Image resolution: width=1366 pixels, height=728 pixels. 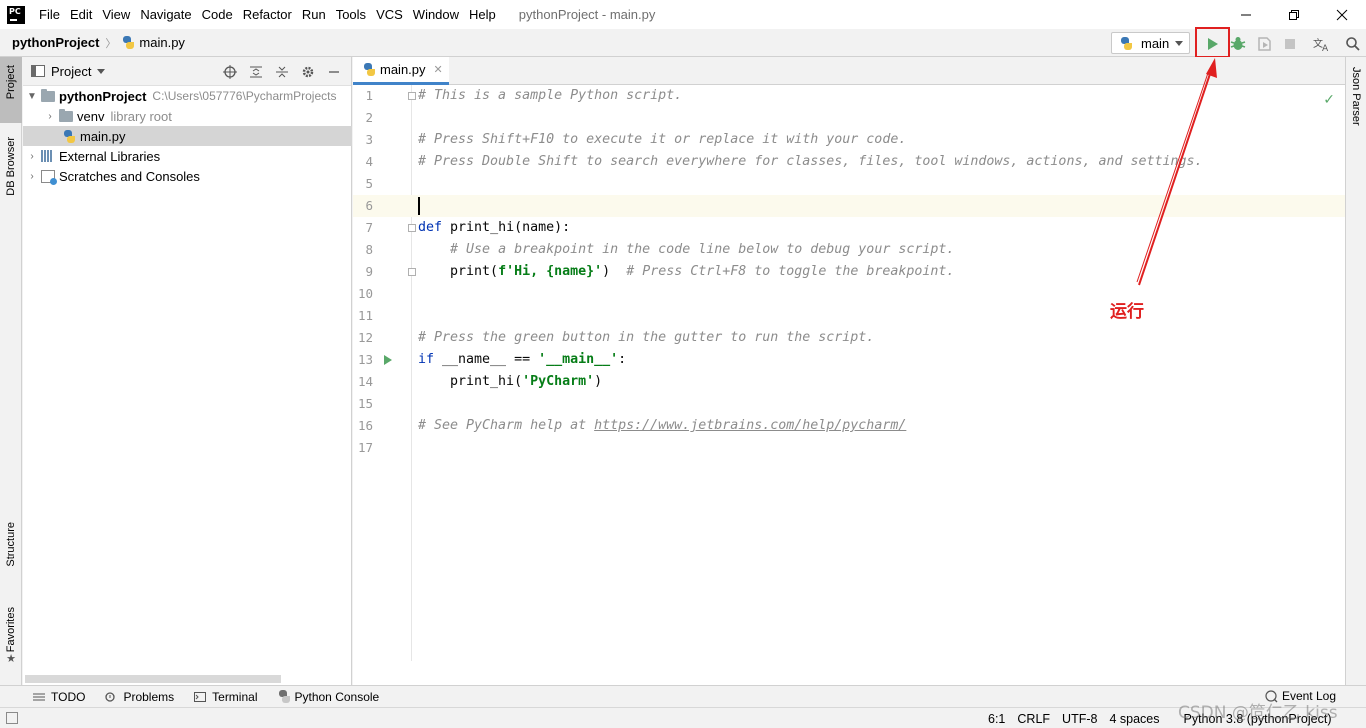 What do you see at coordinates (11, 166) in the screenshot?
I see `db-browser-label: DB Browser` at bounding box center [11, 166].